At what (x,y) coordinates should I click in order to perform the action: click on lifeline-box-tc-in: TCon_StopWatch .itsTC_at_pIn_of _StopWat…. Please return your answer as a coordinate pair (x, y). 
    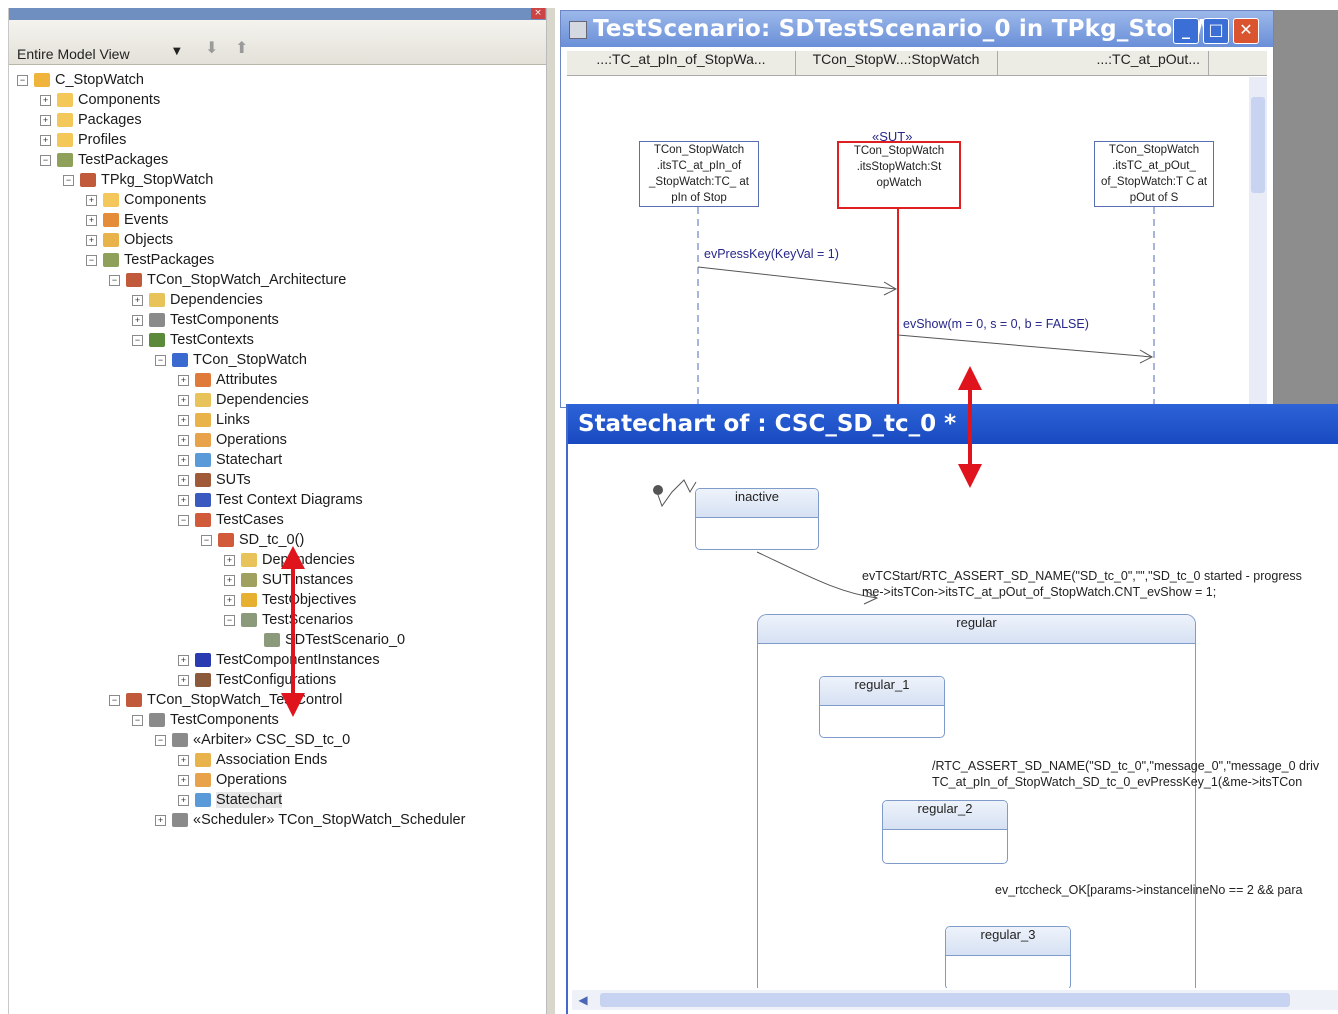
    Looking at the image, I should click on (699, 174).